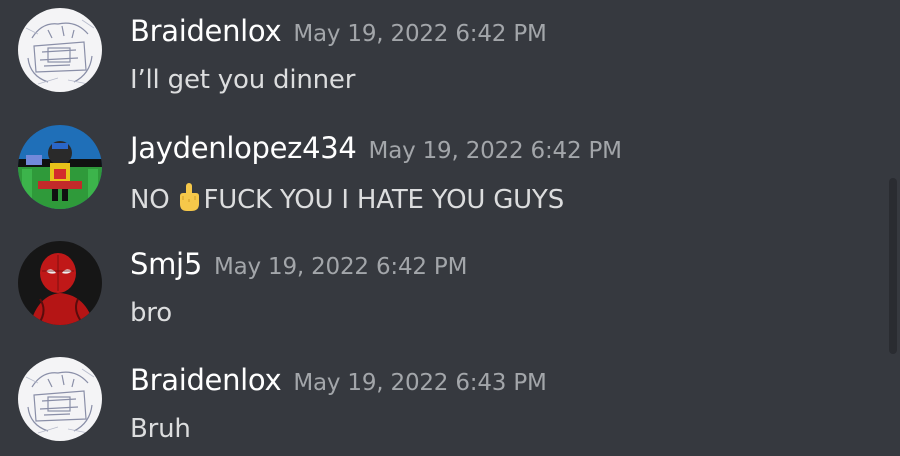  Describe the element at coordinates (166, 264) in the screenshot. I see `message-author: Smj5` at that location.